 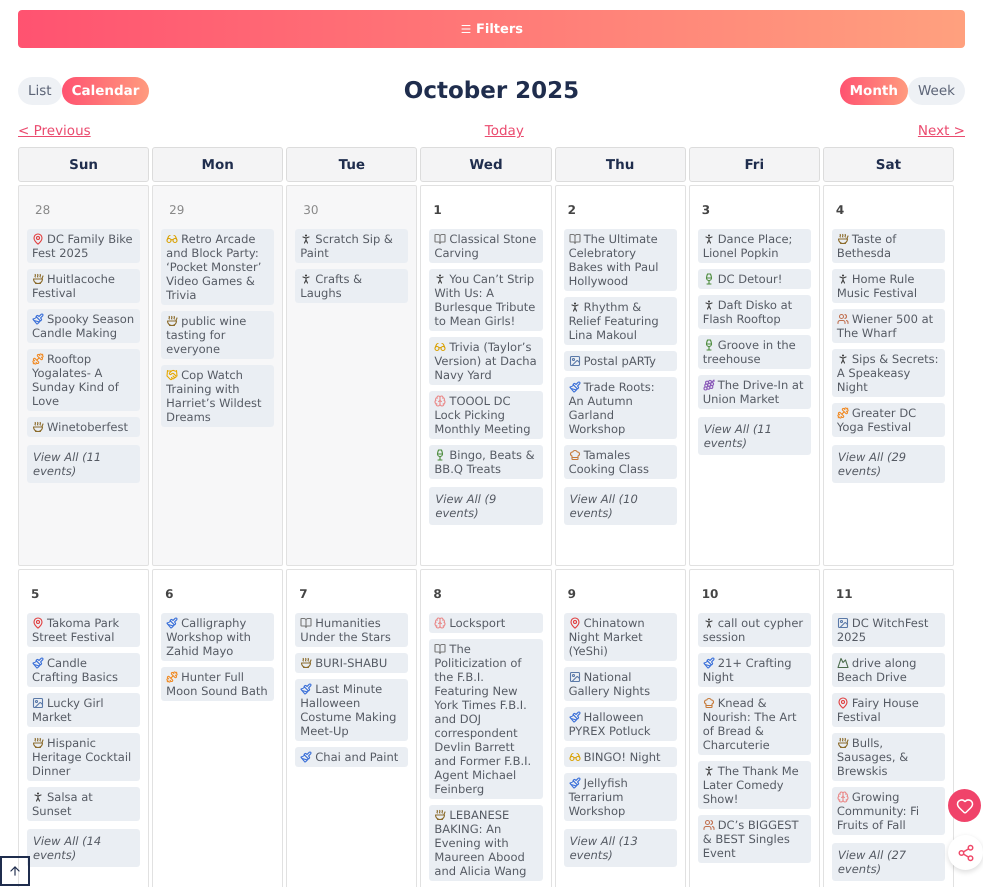 What do you see at coordinates (888, 811) in the screenshot?
I see `event-item: Growing Community: Fi Fruits of Fall` at bounding box center [888, 811].